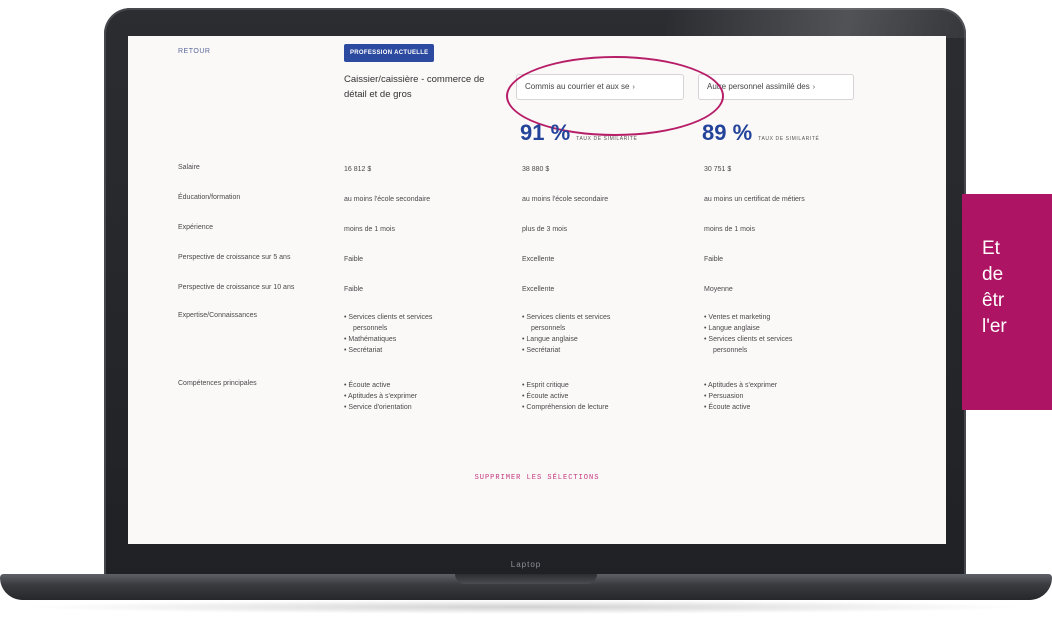  Describe the element at coordinates (727, 132) in the screenshot. I see `similarity-value: 89 %` at that location.